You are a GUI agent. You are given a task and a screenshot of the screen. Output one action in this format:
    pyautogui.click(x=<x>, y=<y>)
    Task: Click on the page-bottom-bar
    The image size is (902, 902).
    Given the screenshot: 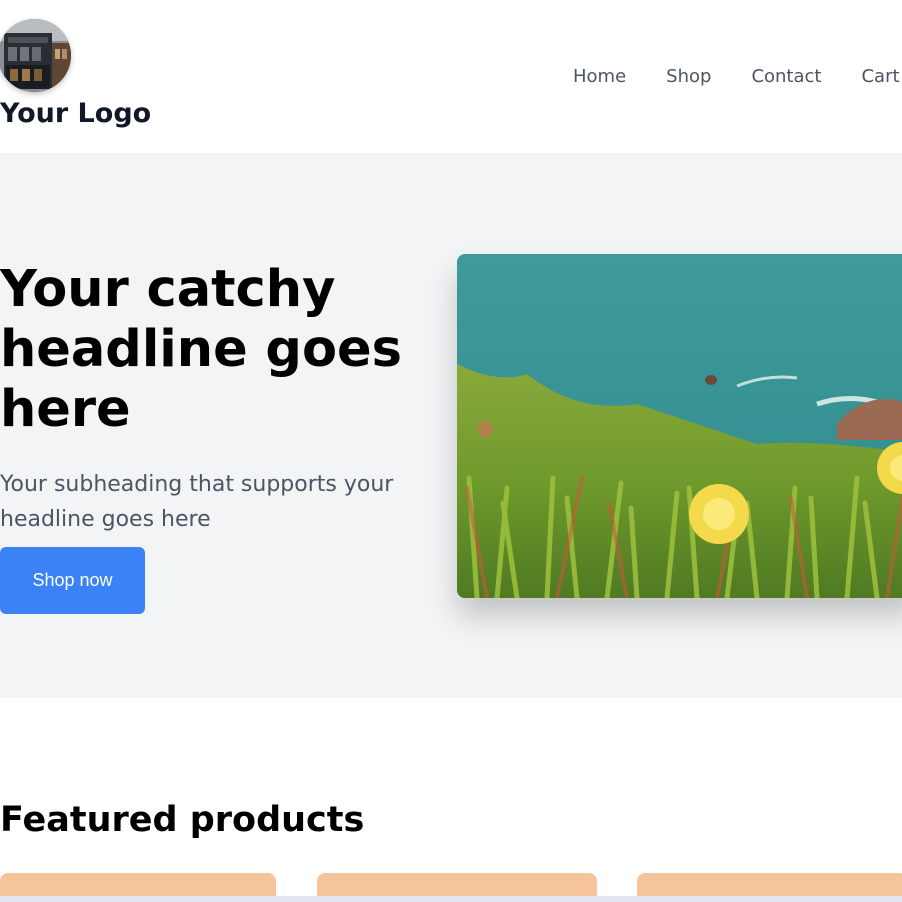 What is the action you would take?
    pyautogui.click(x=451, y=899)
    